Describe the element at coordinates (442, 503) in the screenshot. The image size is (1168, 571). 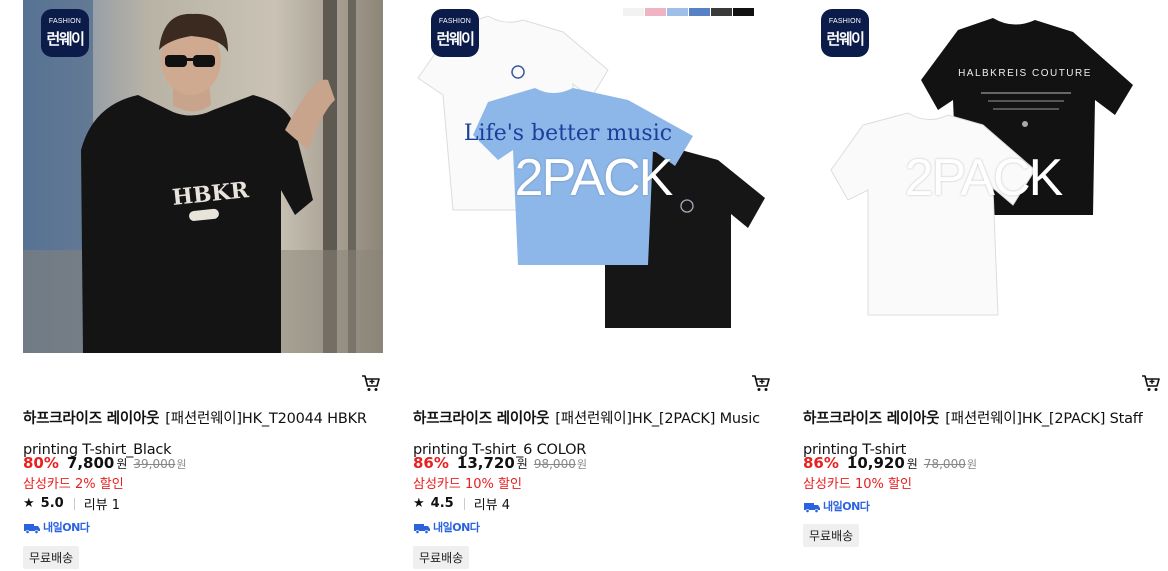
I see `rating-score: 4.5` at that location.